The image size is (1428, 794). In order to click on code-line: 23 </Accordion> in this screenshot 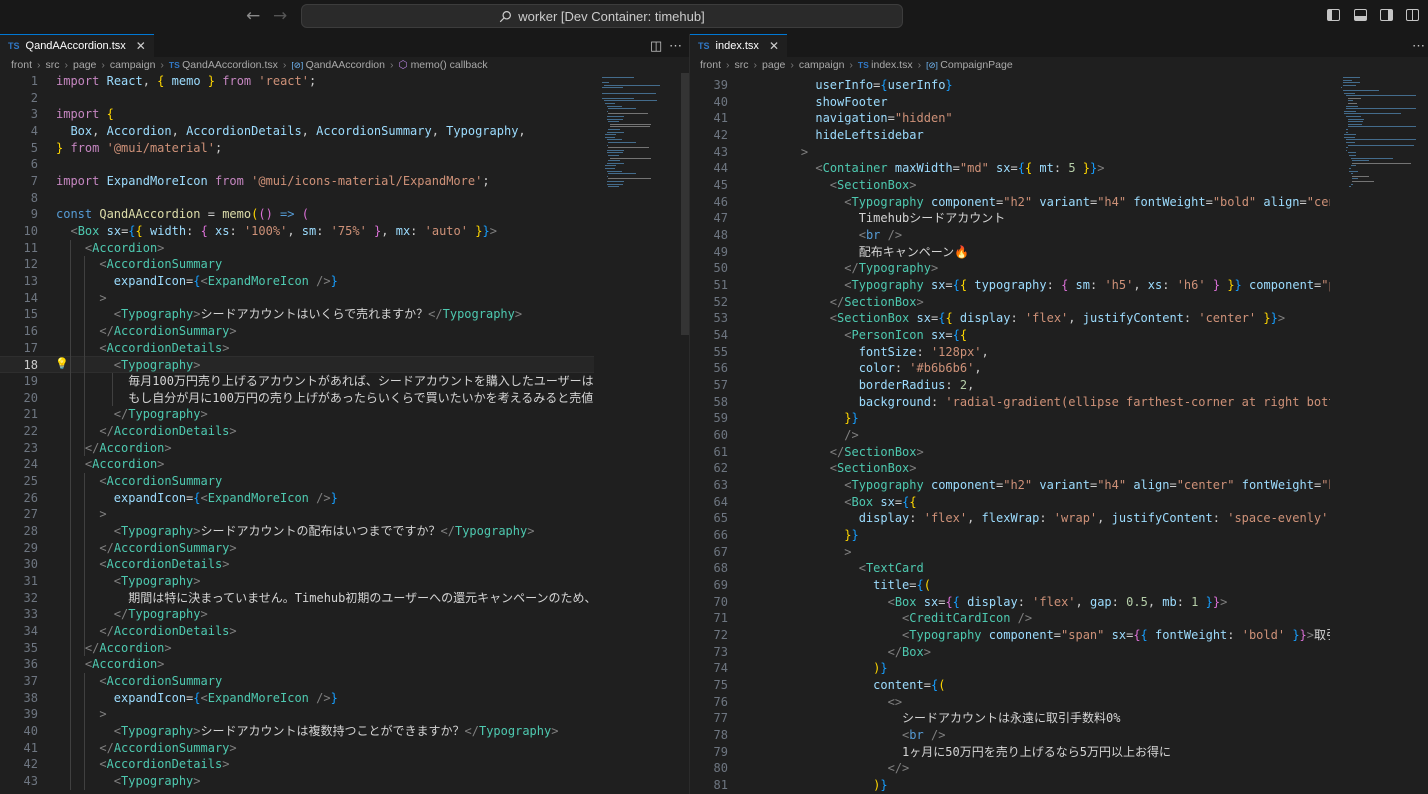, I will do `click(297, 448)`.